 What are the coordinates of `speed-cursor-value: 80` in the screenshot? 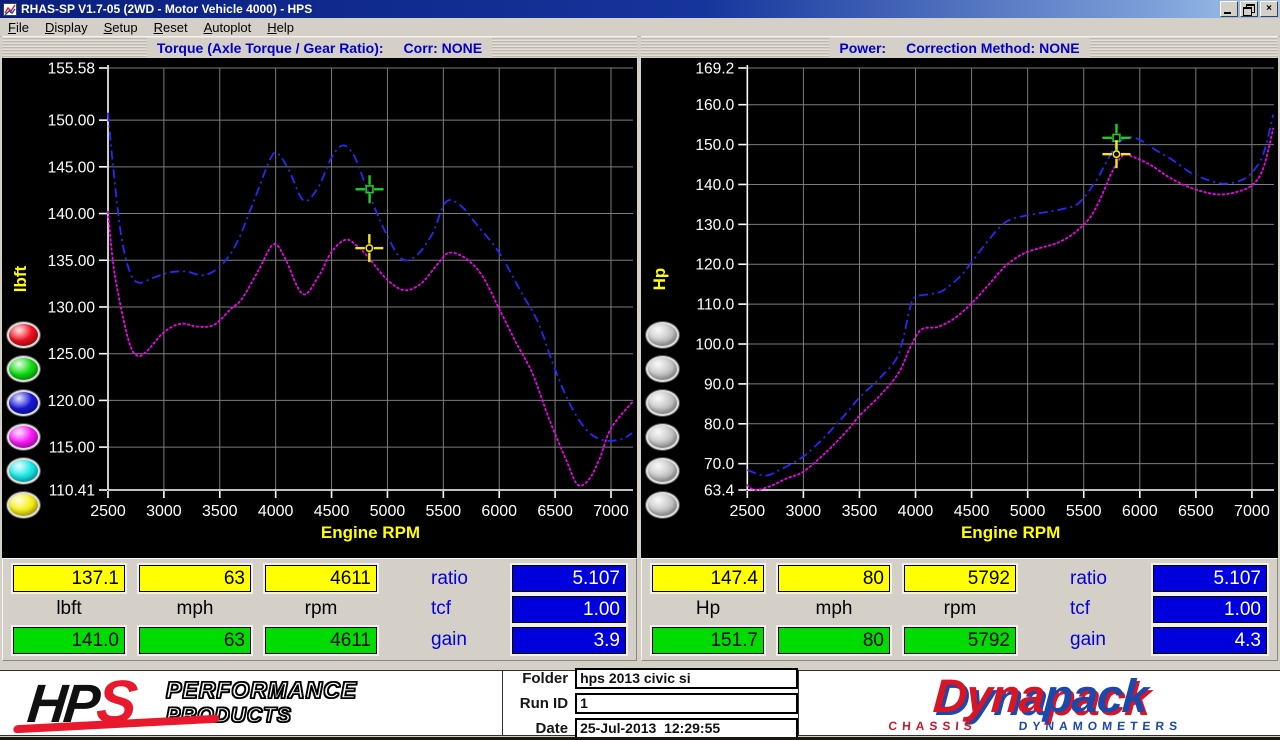 It's located at (834, 579).